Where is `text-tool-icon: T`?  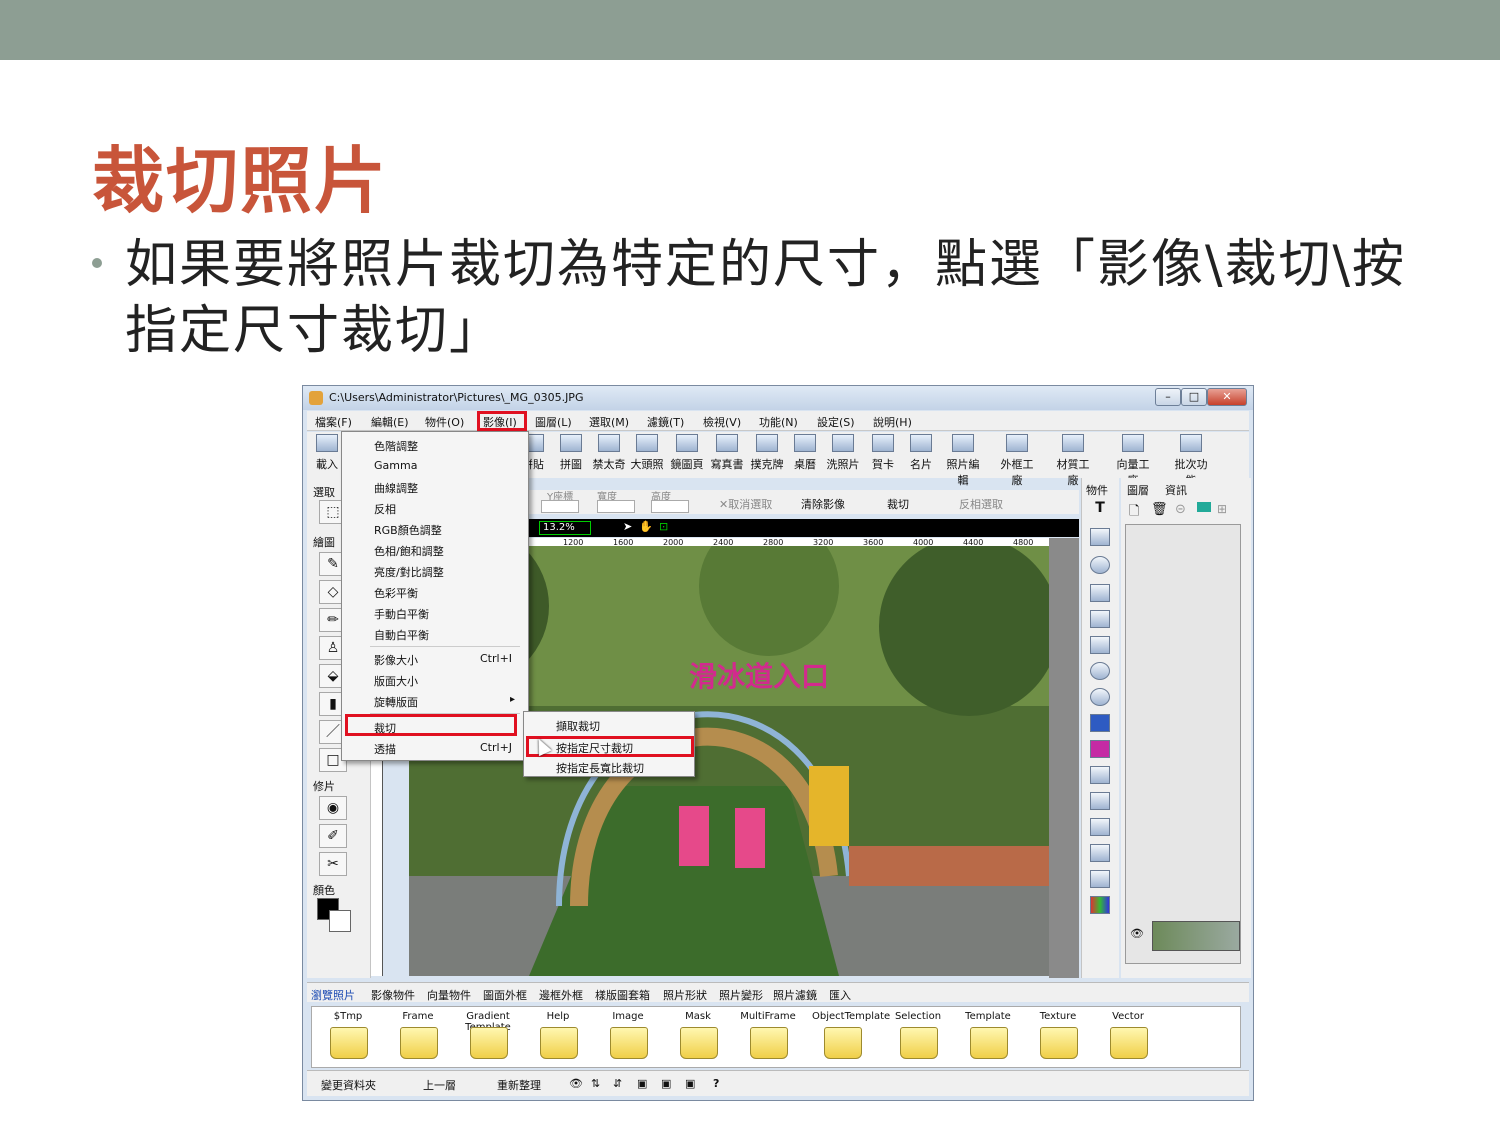
text-tool-icon: T is located at coordinates (1100, 509).